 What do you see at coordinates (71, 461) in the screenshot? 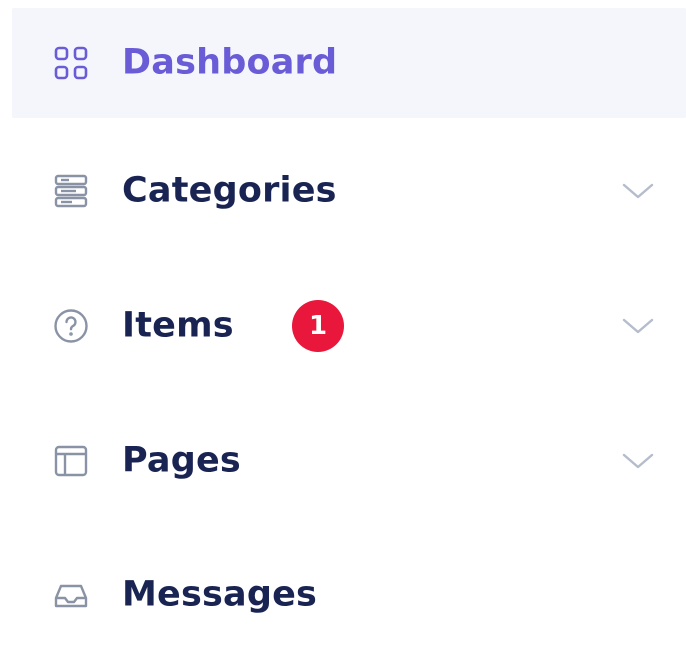
I see `layout-window-icon` at bounding box center [71, 461].